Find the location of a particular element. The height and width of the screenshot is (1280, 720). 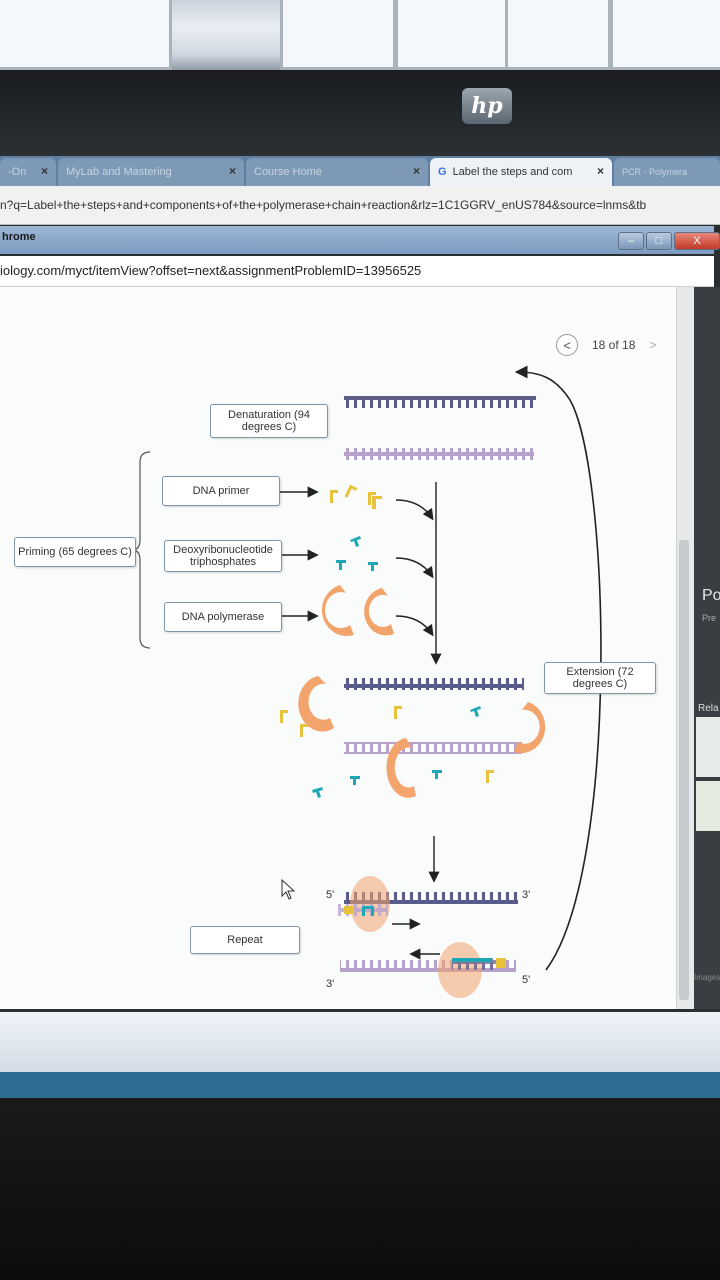

tab-1: -On × is located at coordinates (28, 172).